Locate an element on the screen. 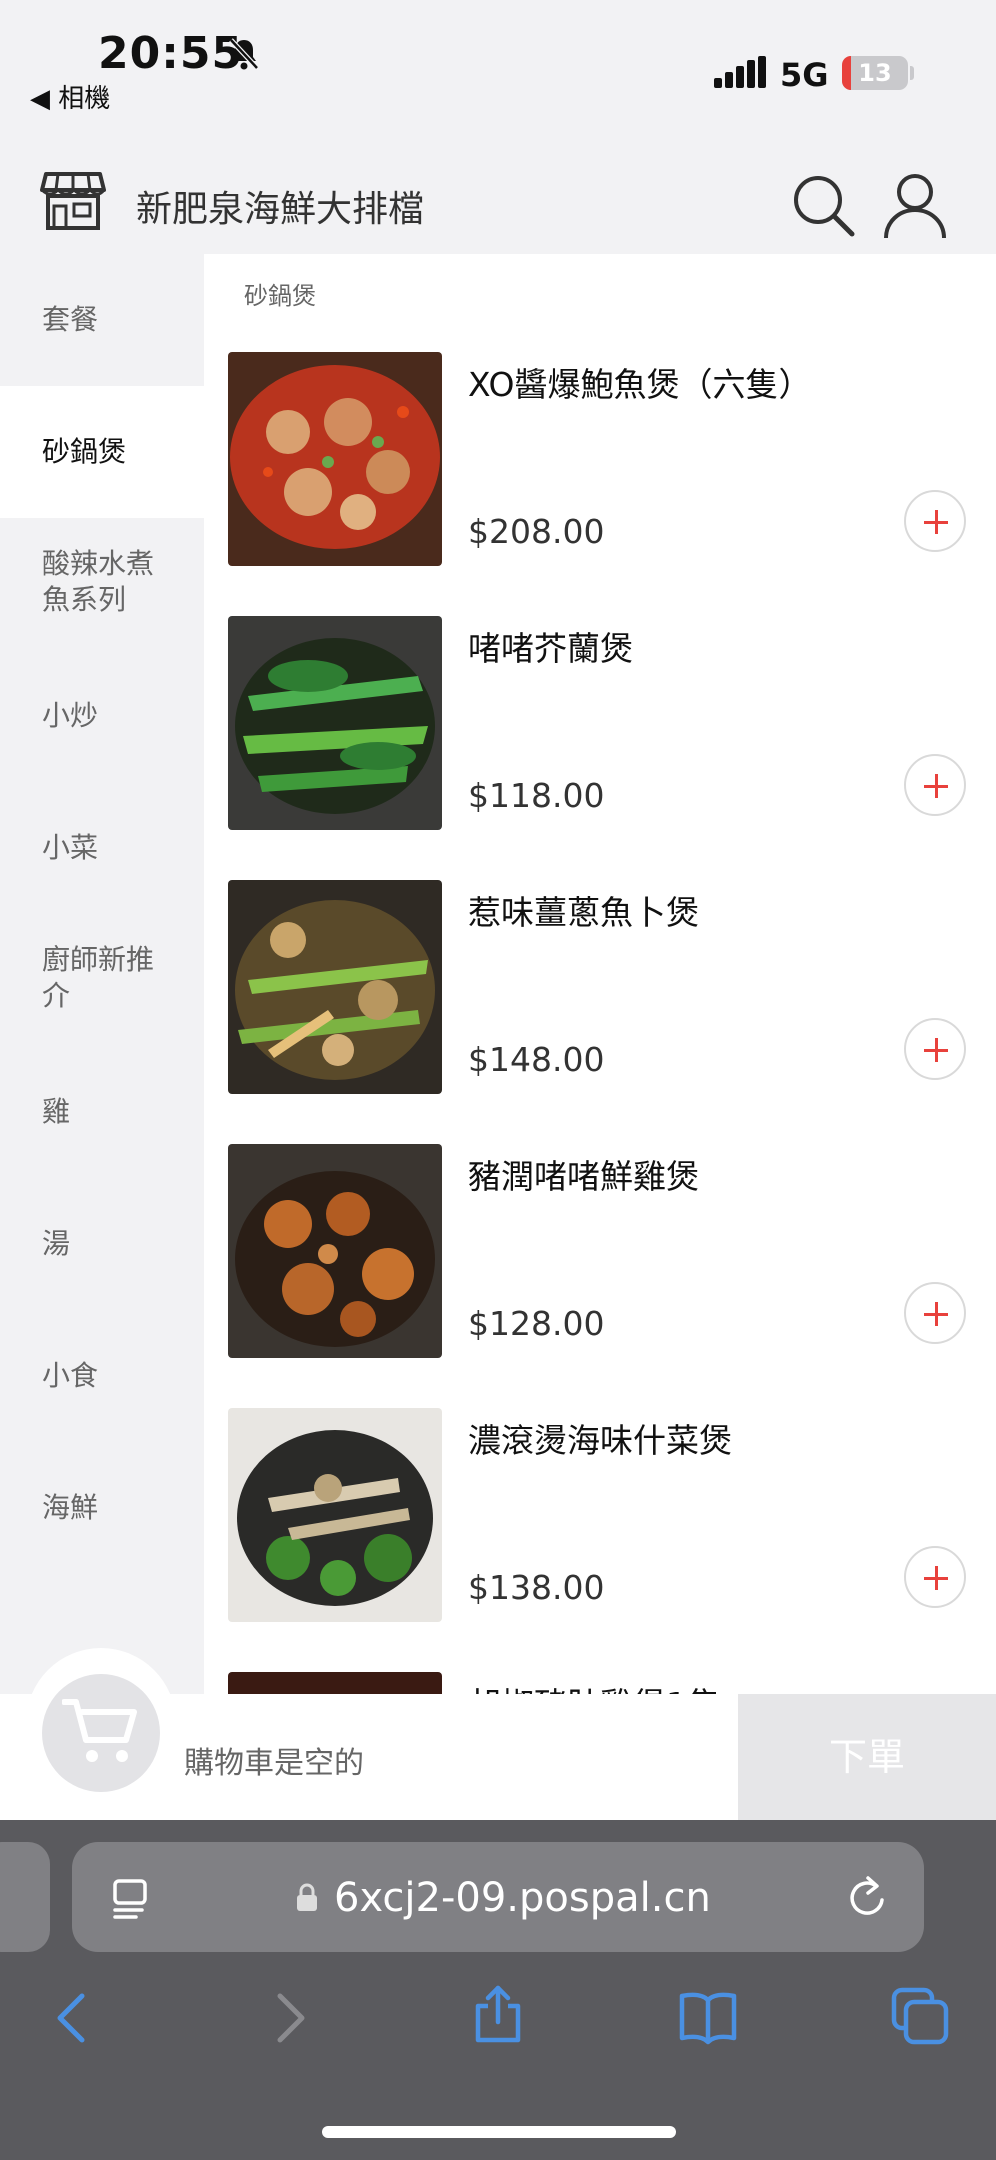 This screenshot has width=996, height=2160. share-icon is located at coordinates (498, 2014).